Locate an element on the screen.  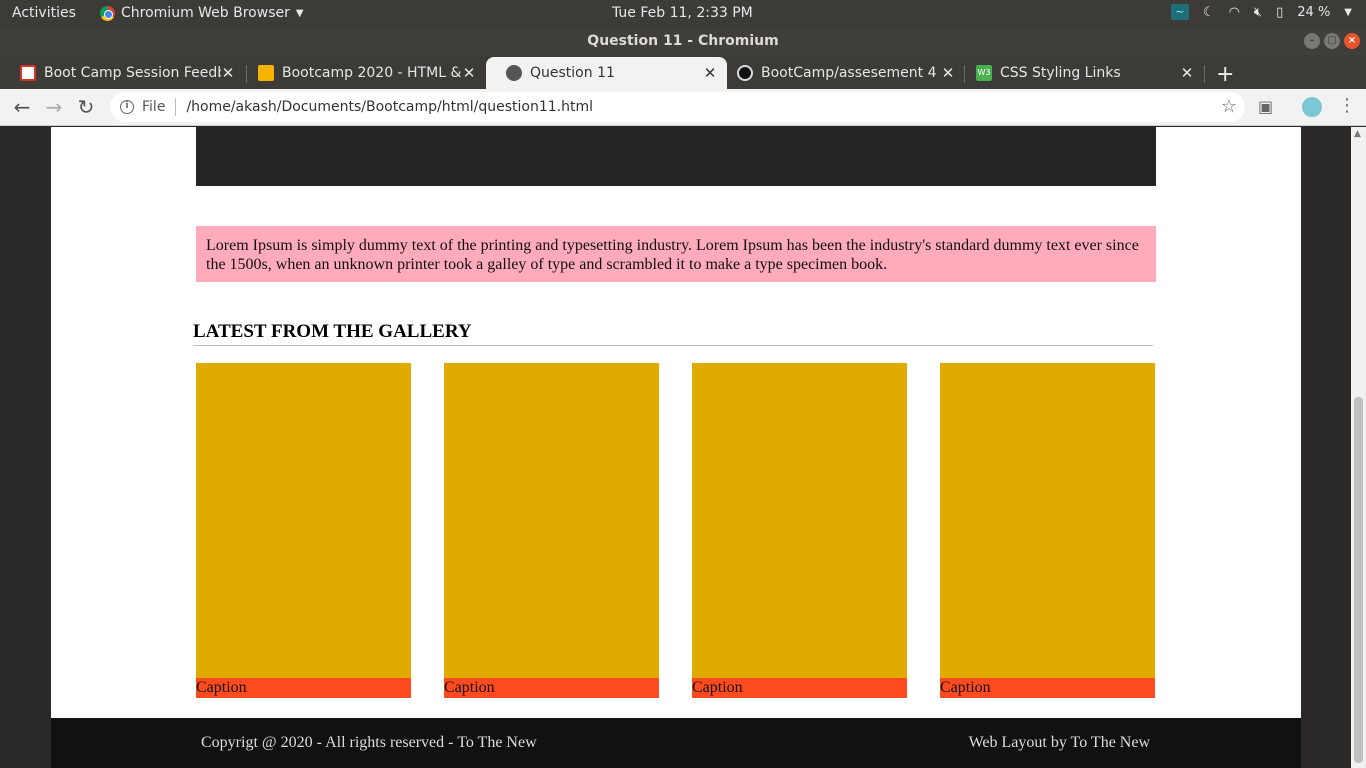
back-button: ← is located at coordinates (22, 107).